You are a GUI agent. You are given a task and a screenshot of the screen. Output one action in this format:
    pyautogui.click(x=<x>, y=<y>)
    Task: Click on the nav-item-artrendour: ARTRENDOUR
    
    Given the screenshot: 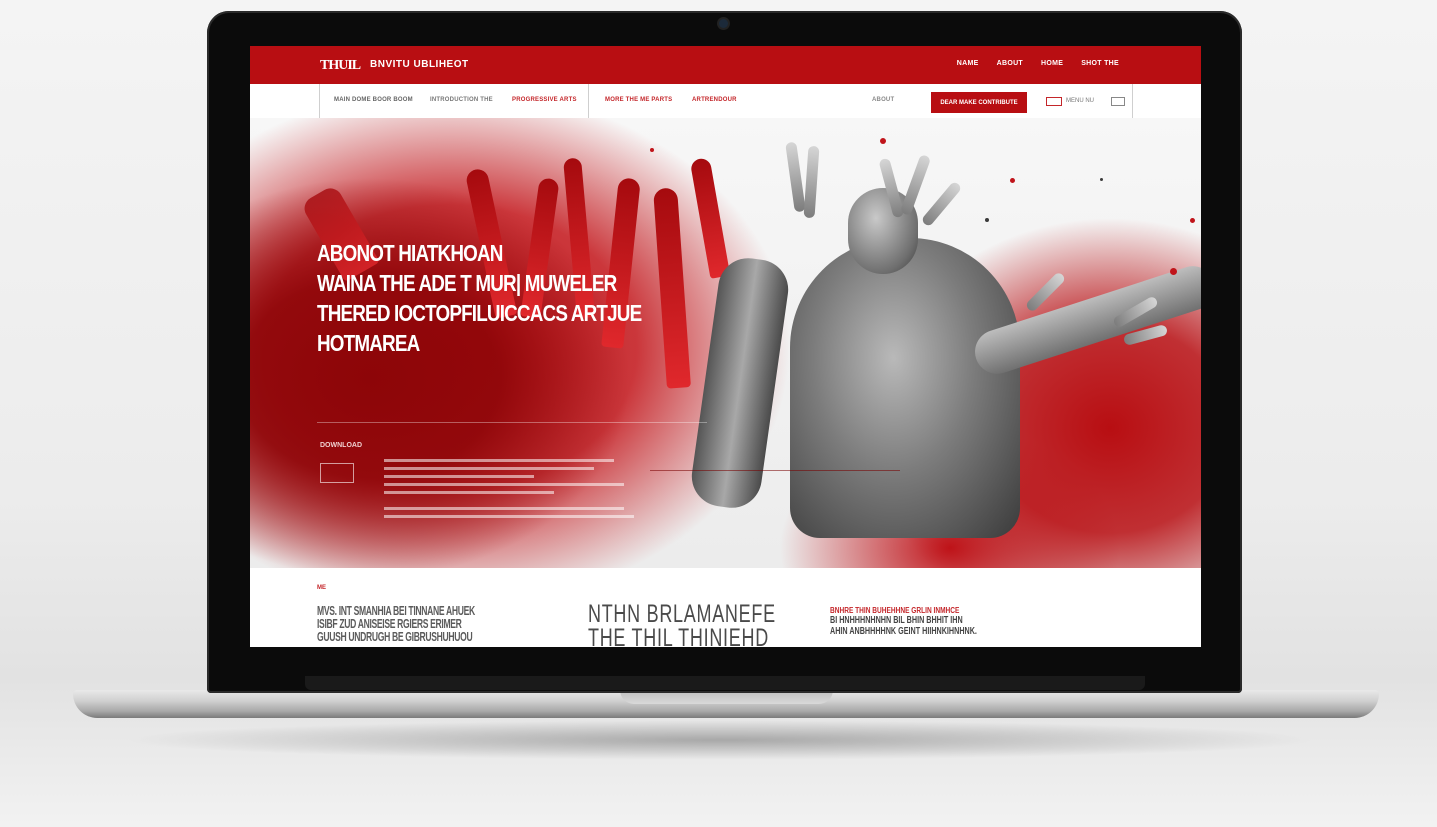 What is the action you would take?
    pyautogui.click(x=714, y=100)
    